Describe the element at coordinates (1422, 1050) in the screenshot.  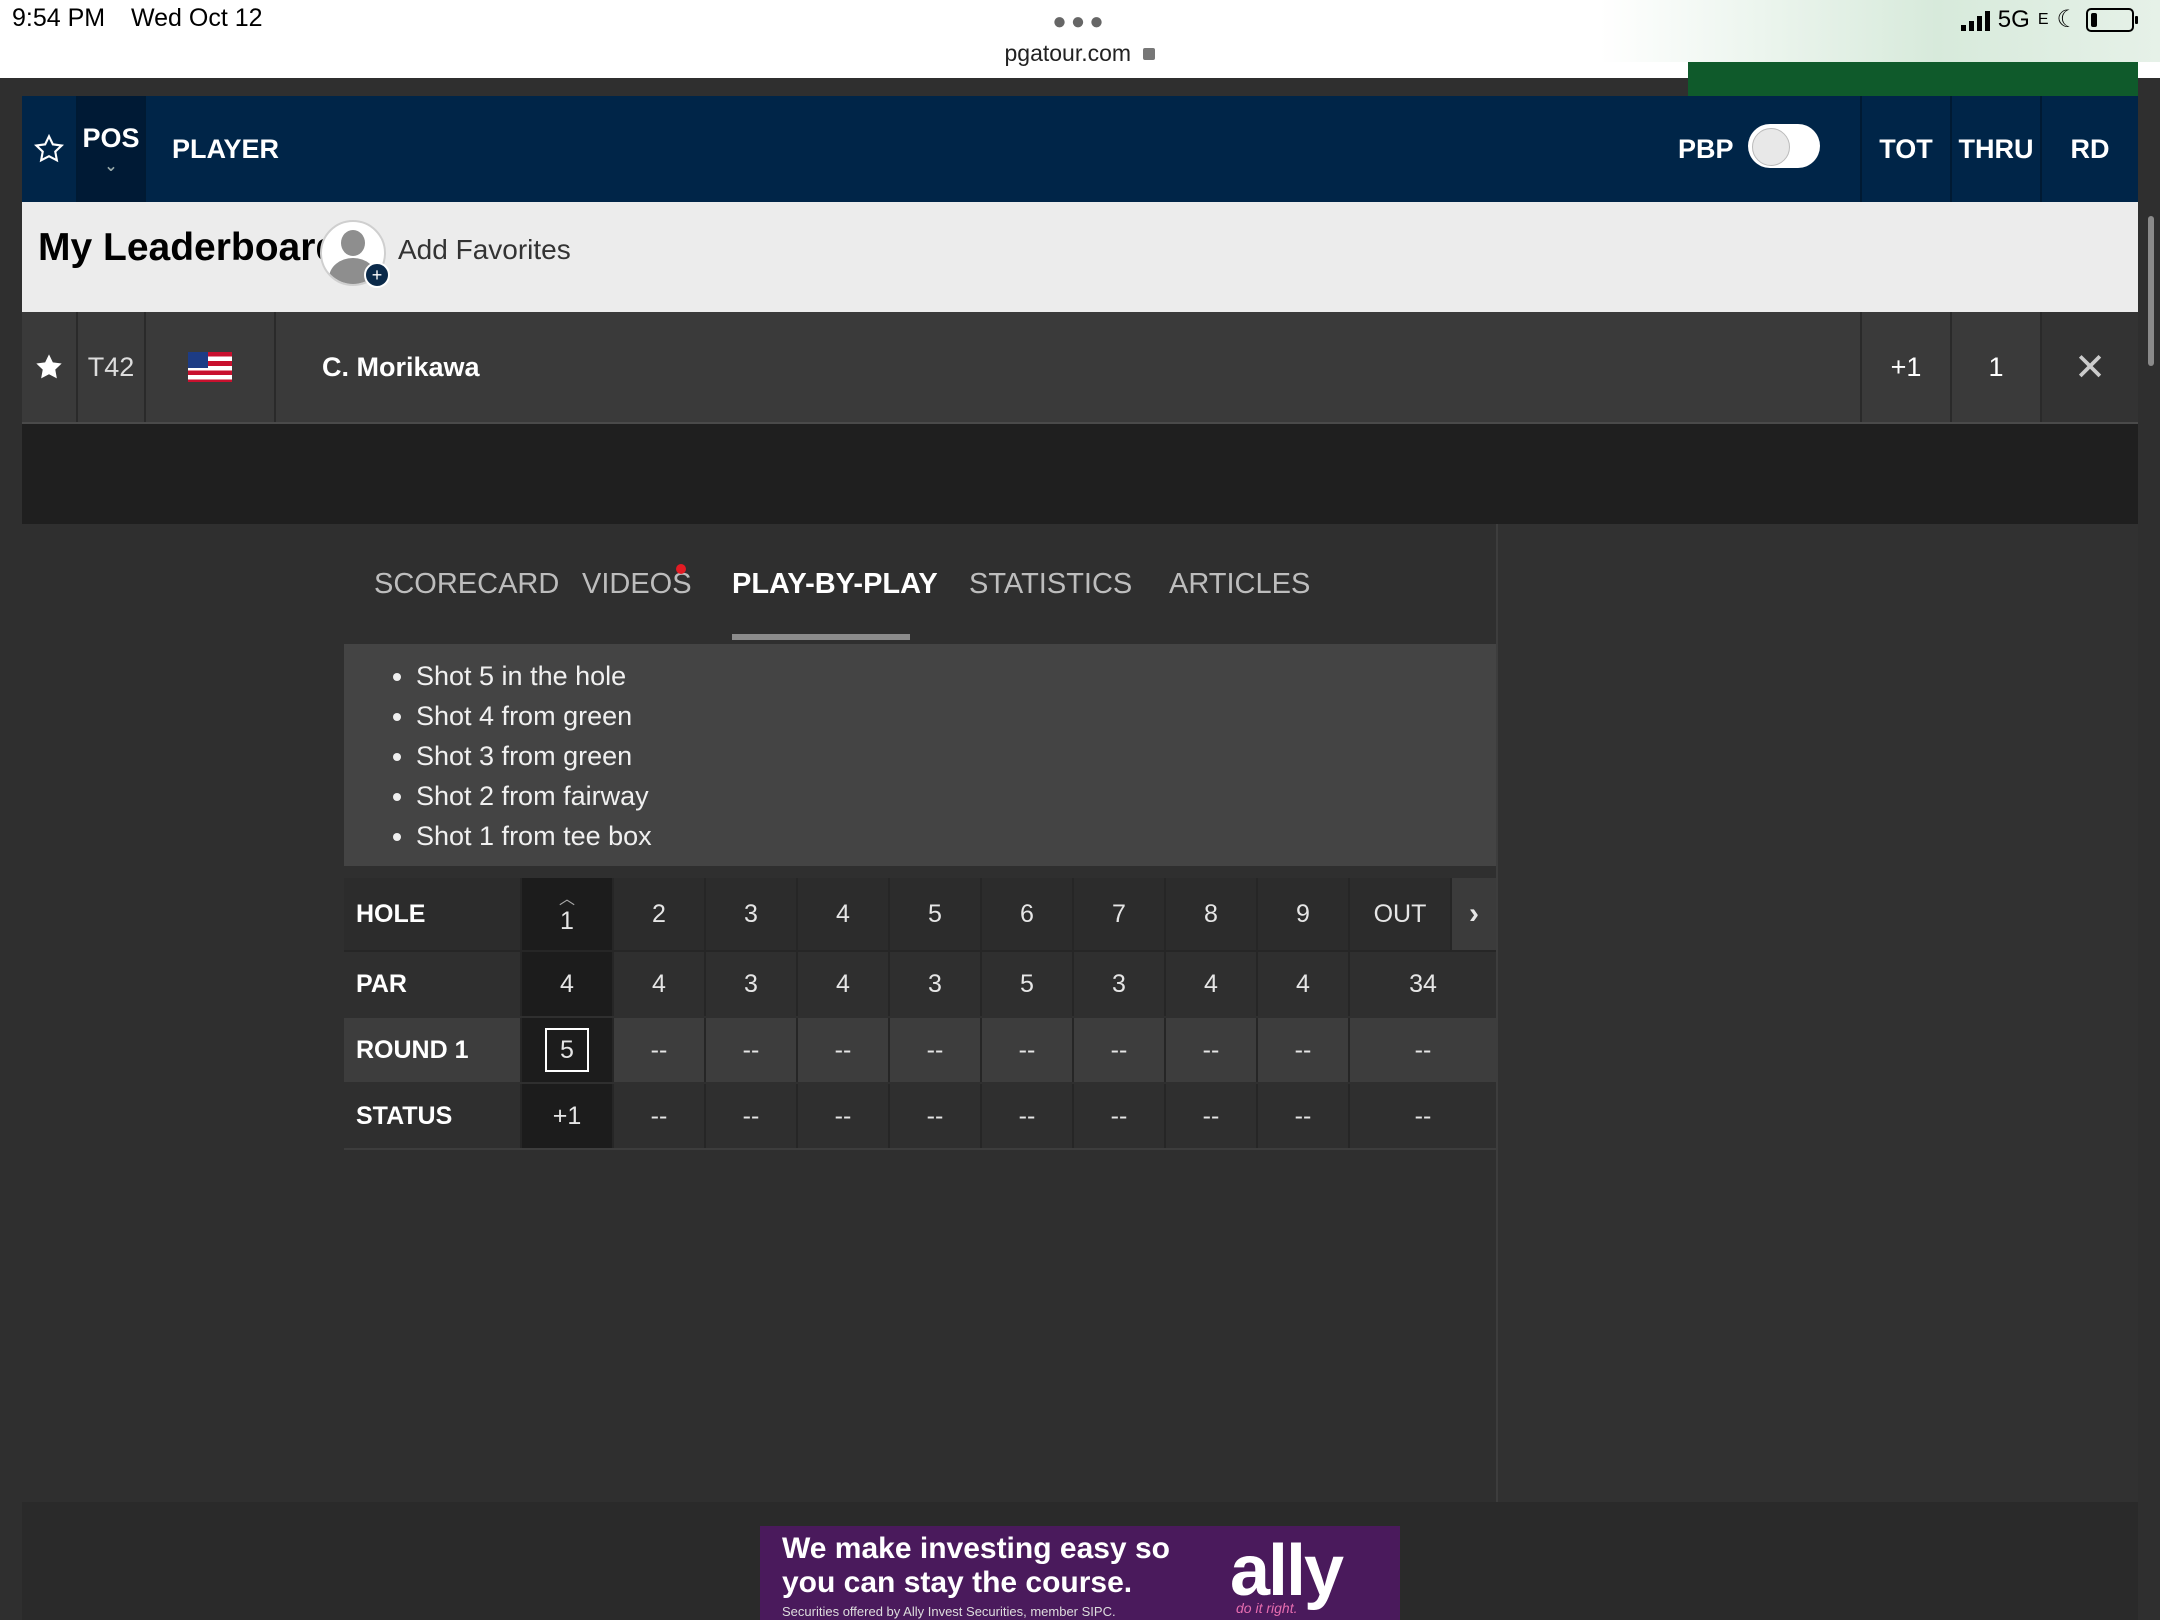
I see `round-out-cell: --` at that location.